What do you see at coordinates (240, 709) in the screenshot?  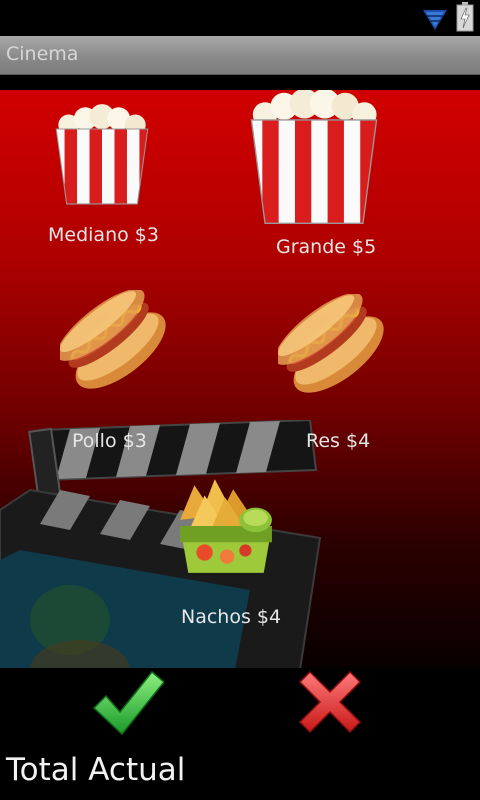 I see `action-bar` at bounding box center [240, 709].